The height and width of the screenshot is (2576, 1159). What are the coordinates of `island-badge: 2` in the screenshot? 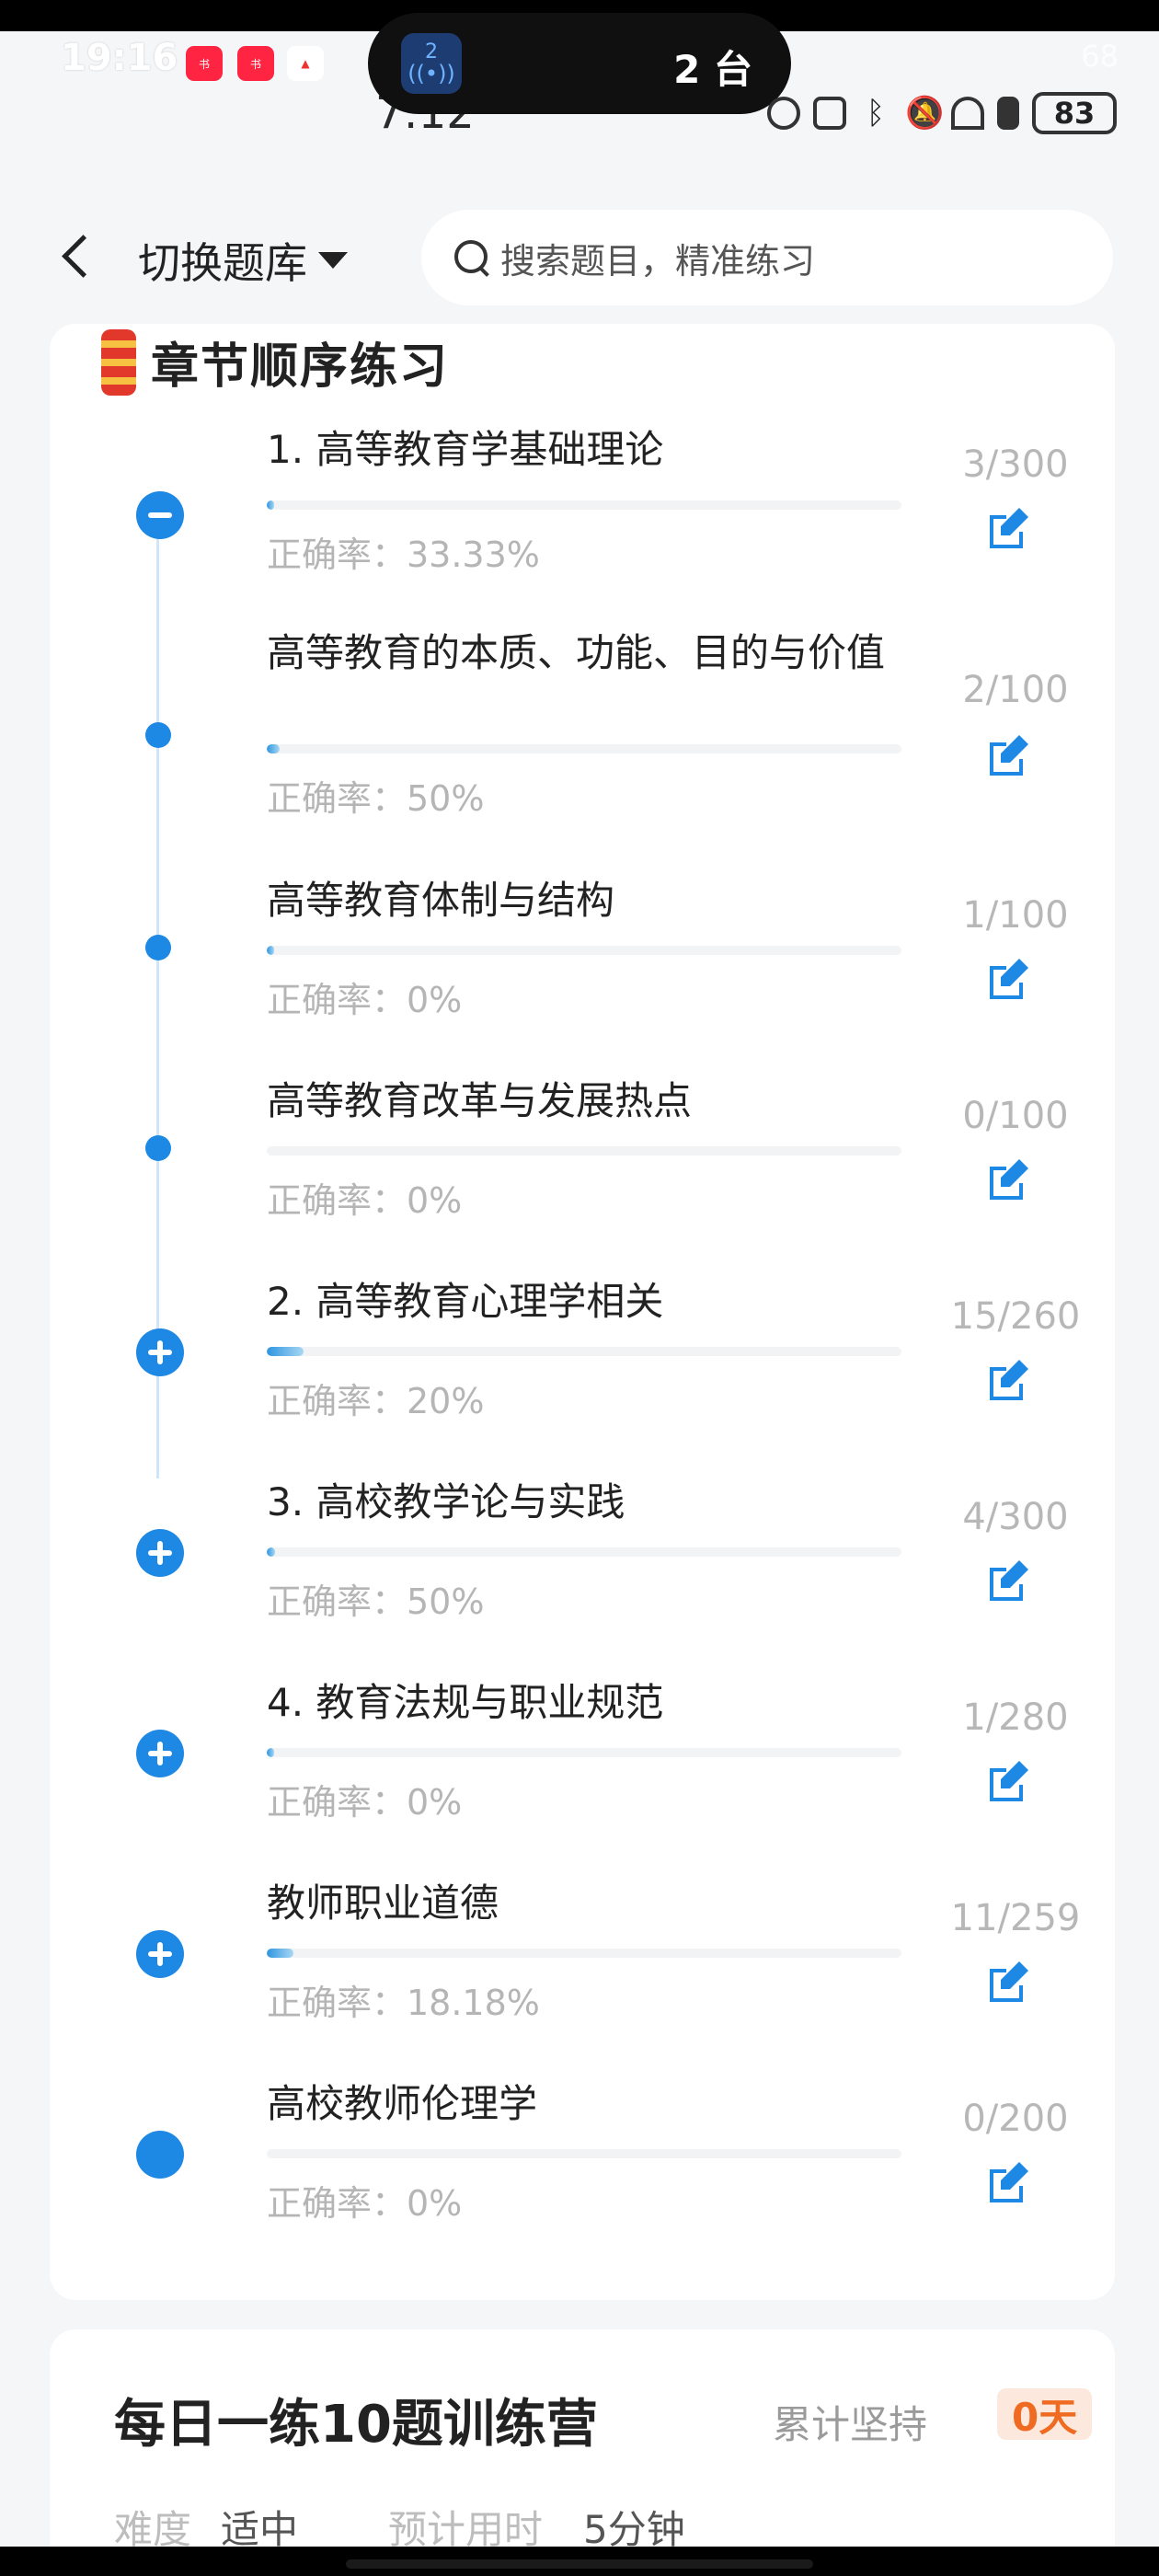 It's located at (431, 51).